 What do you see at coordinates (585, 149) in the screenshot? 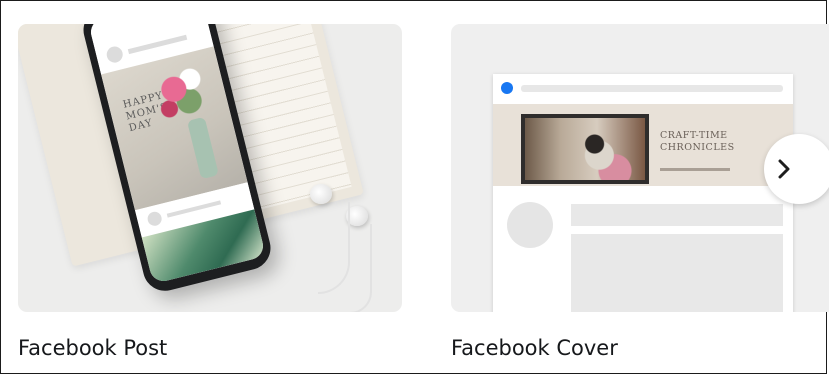
I see `cover-photo` at bounding box center [585, 149].